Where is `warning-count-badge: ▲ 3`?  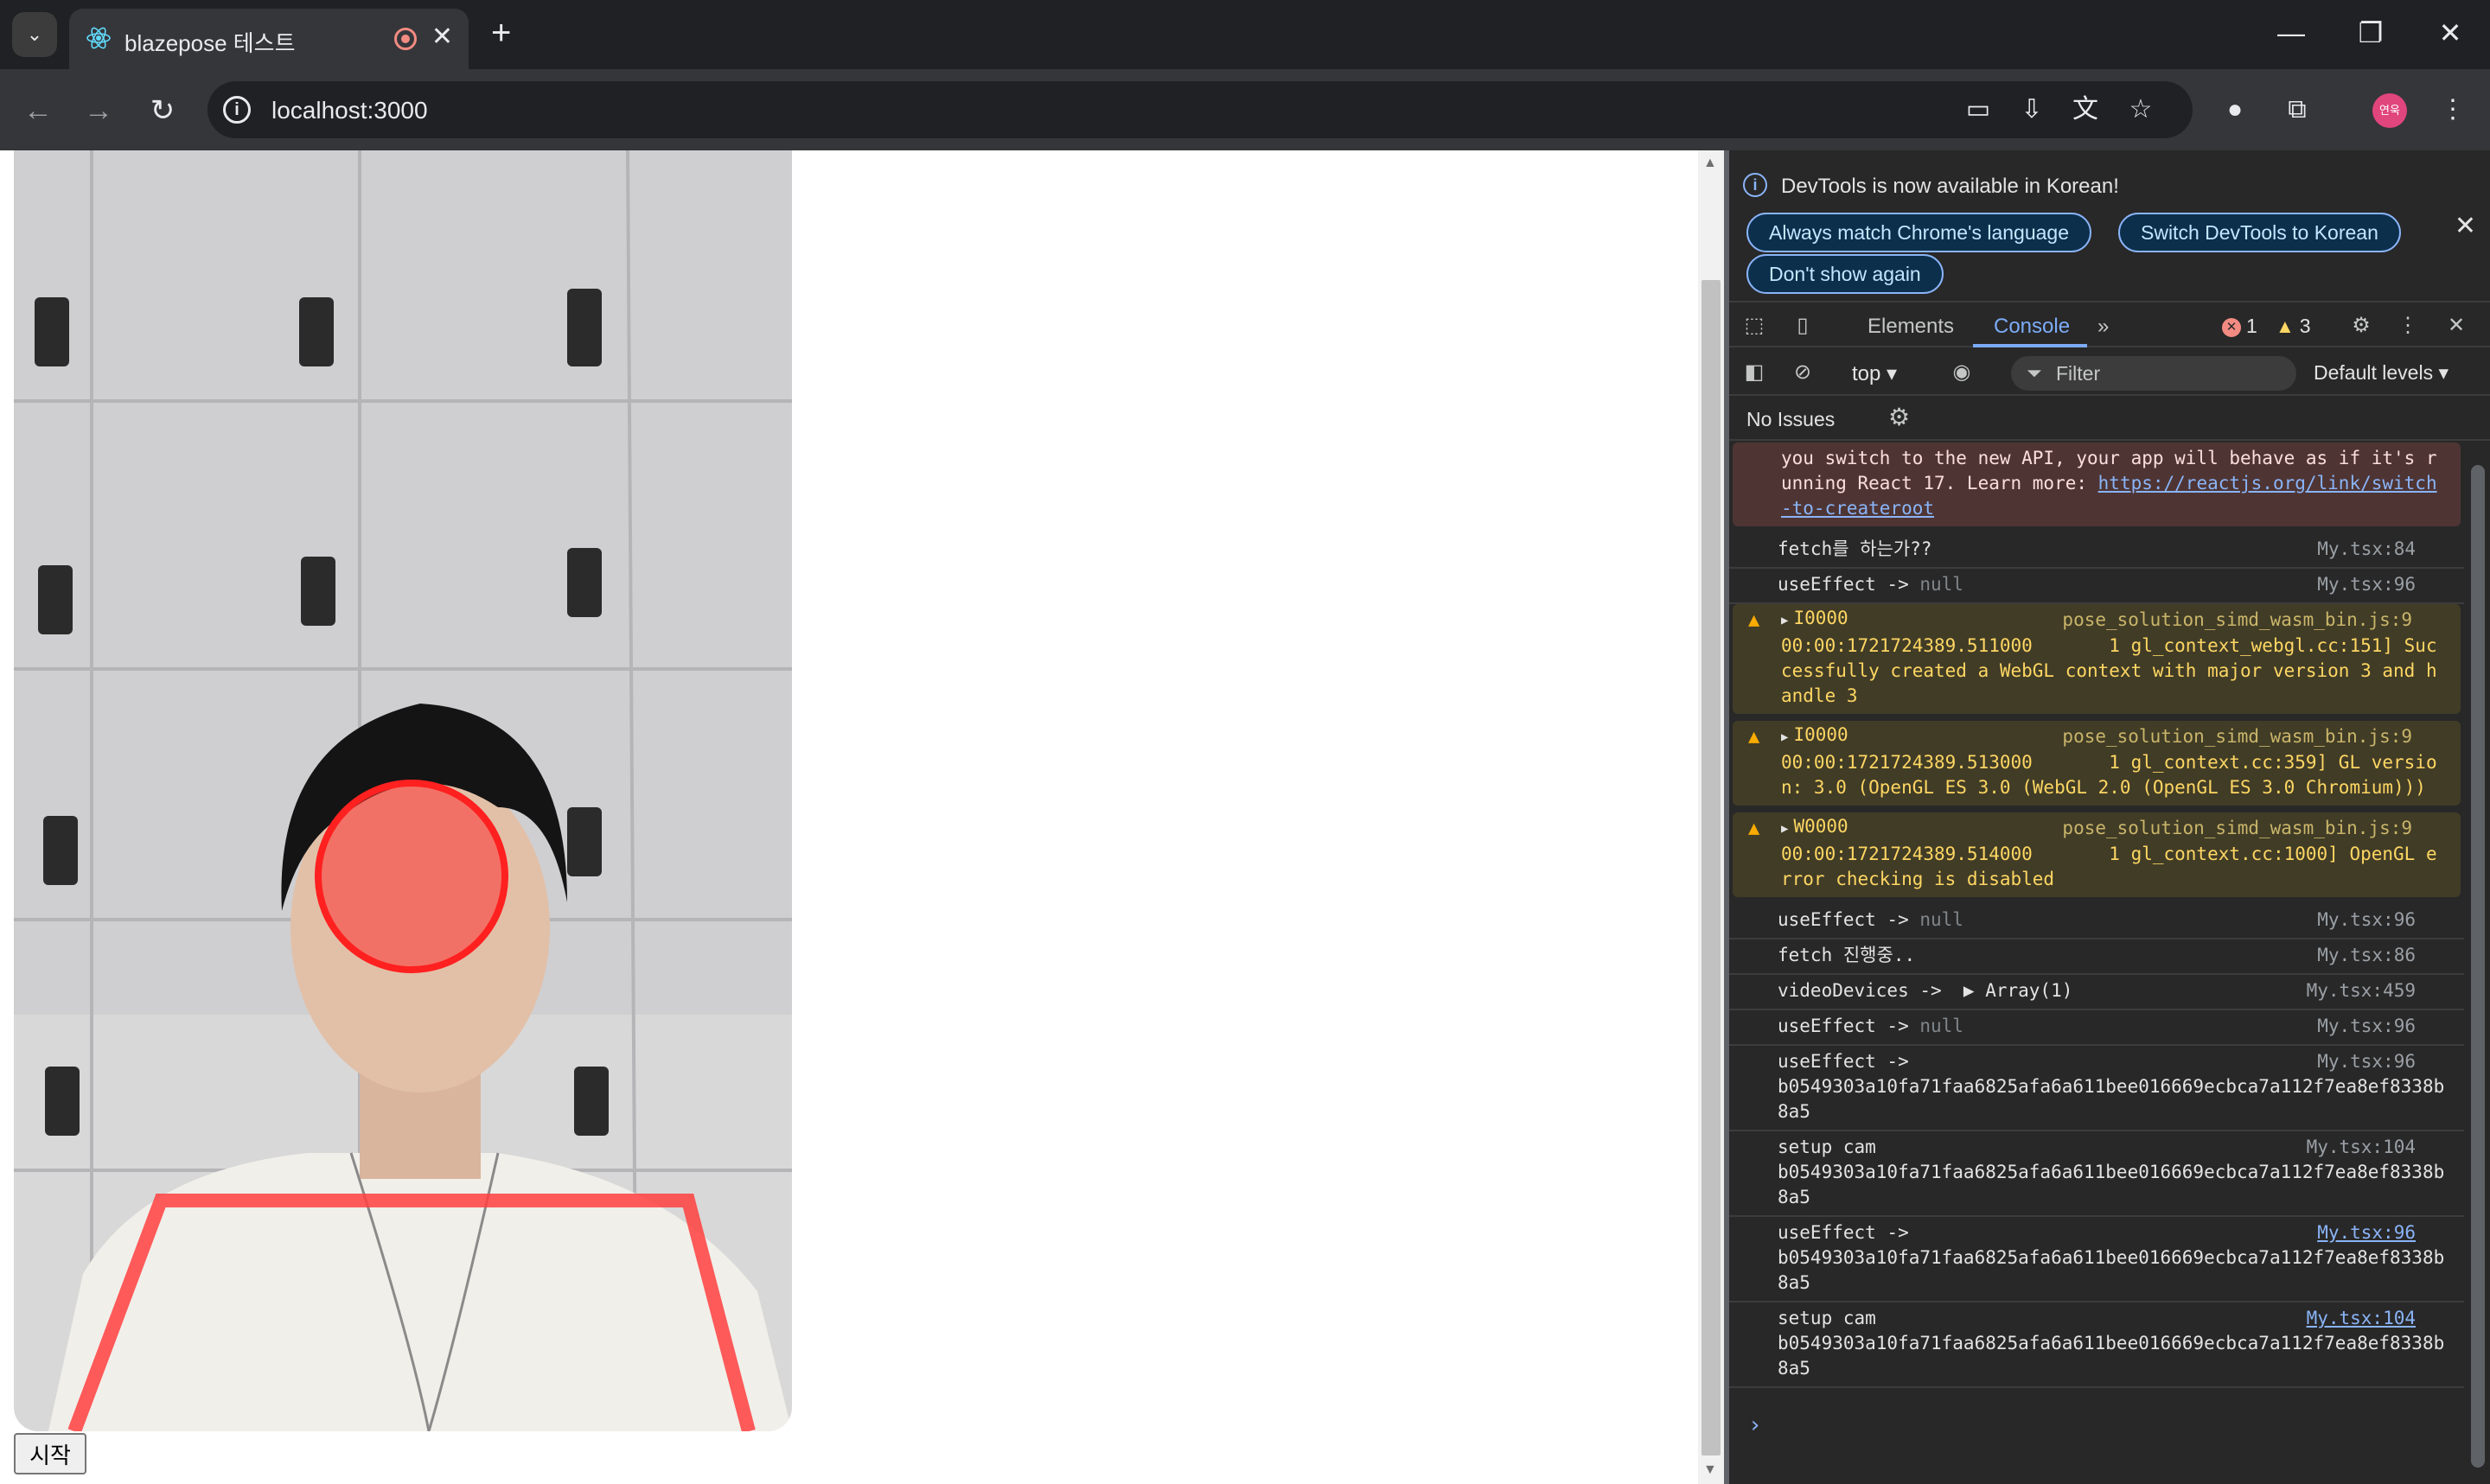 warning-count-badge: ▲ 3 is located at coordinates (2293, 327).